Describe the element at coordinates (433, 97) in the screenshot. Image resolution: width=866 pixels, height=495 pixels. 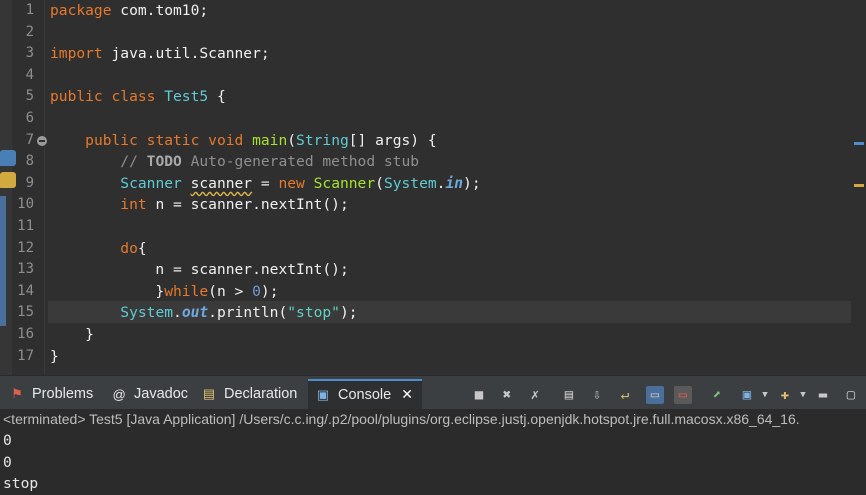
I see `code-line: 5 public class Test5 {` at that location.